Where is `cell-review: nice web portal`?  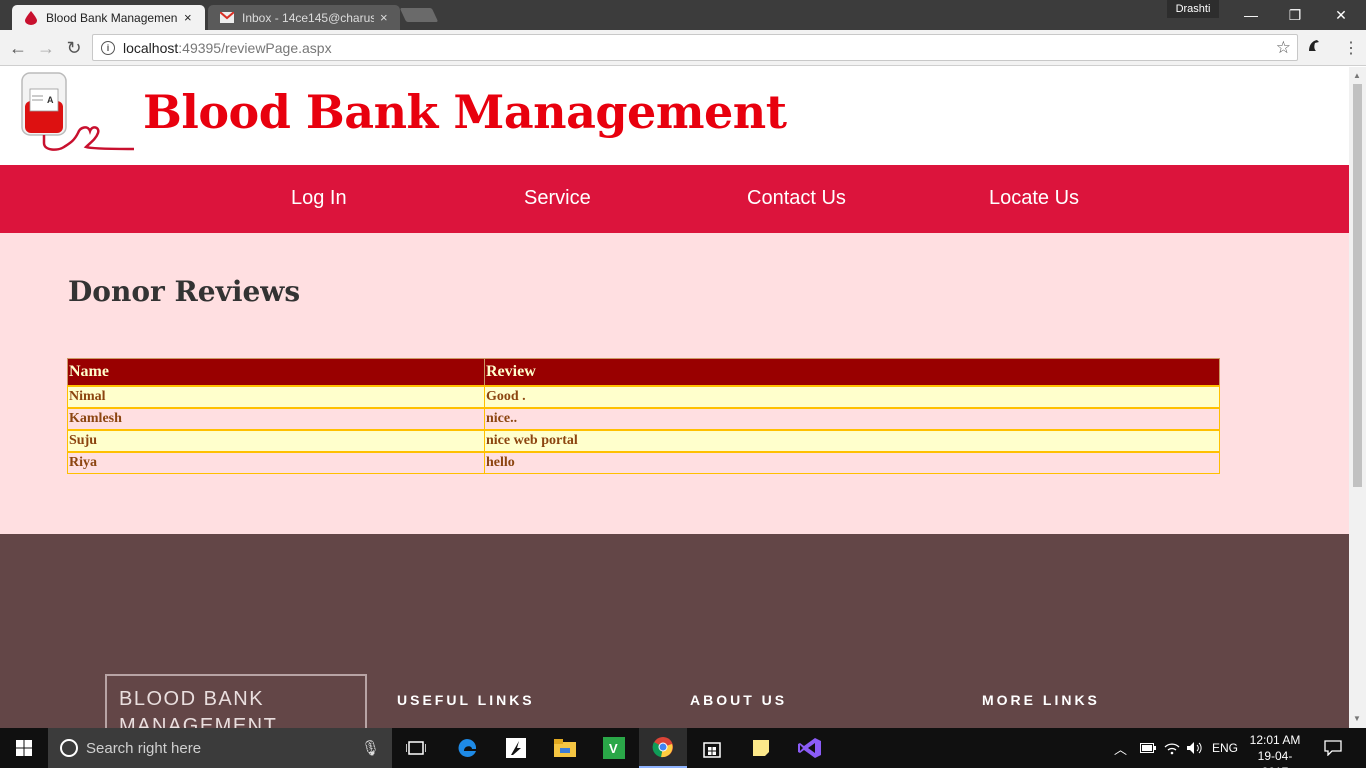 cell-review: nice web portal is located at coordinates (852, 440).